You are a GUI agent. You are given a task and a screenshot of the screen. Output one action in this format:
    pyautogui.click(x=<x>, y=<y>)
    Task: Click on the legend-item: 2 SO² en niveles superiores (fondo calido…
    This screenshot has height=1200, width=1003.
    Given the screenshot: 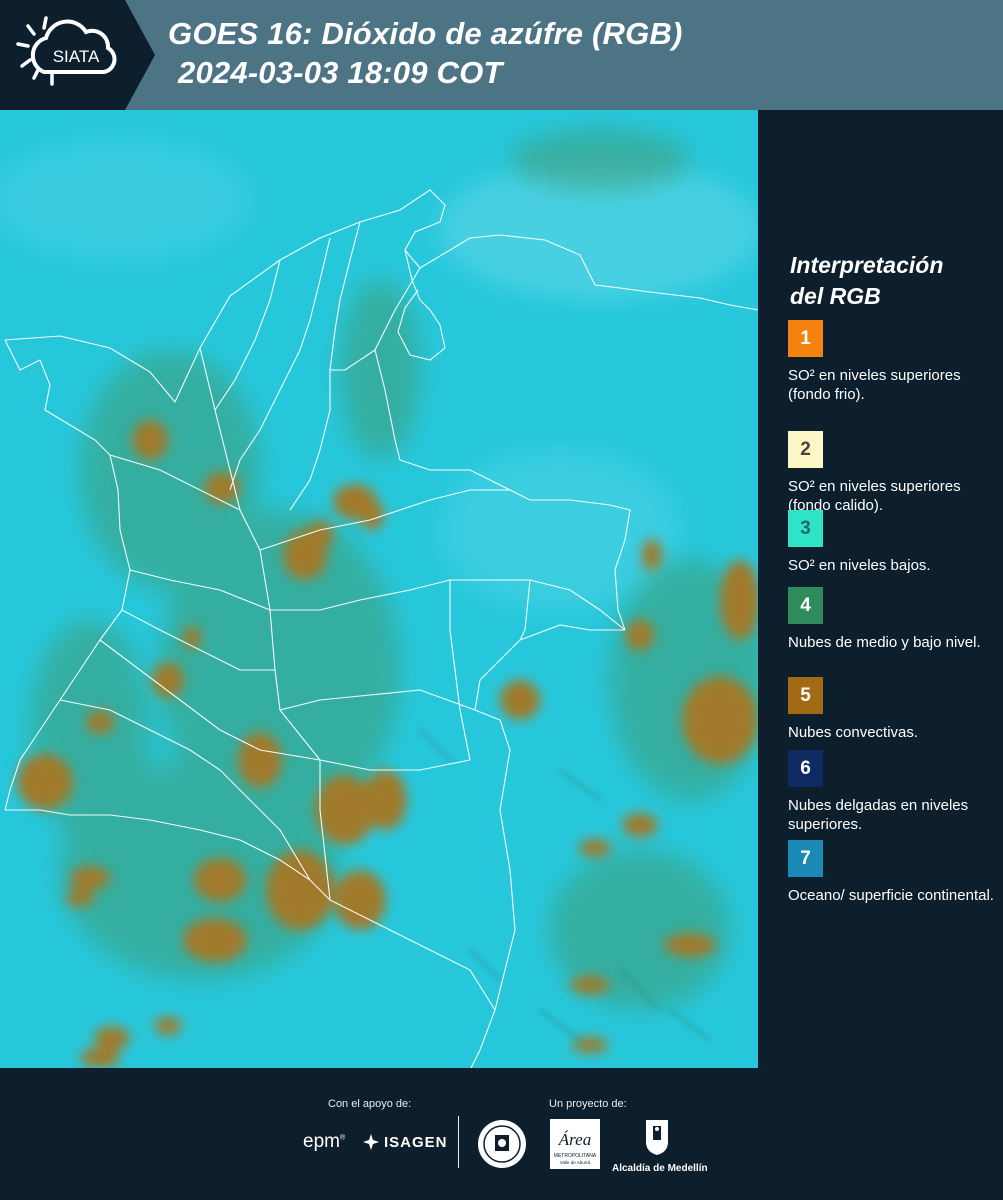 What is the action you would take?
    pyautogui.click(x=893, y=473)
    